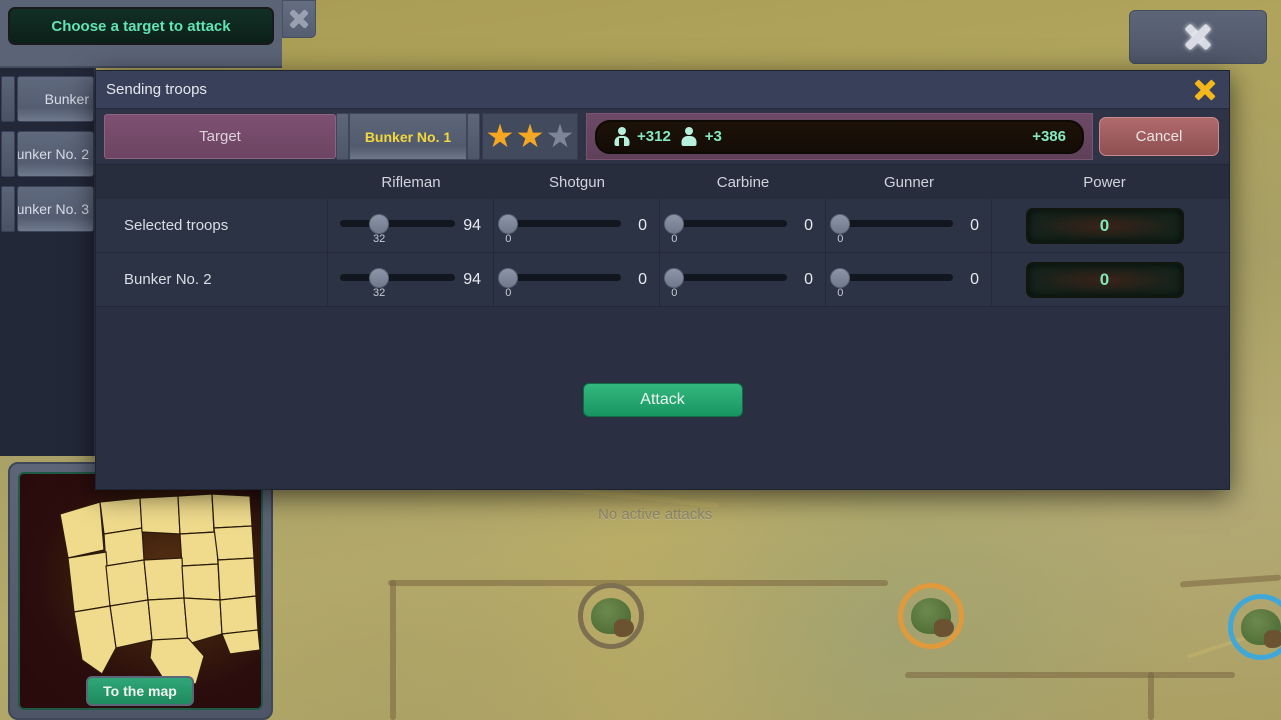 The height and width of the screenshot is (720, 1281). I want to click on marker-ring, so click(611, 616).